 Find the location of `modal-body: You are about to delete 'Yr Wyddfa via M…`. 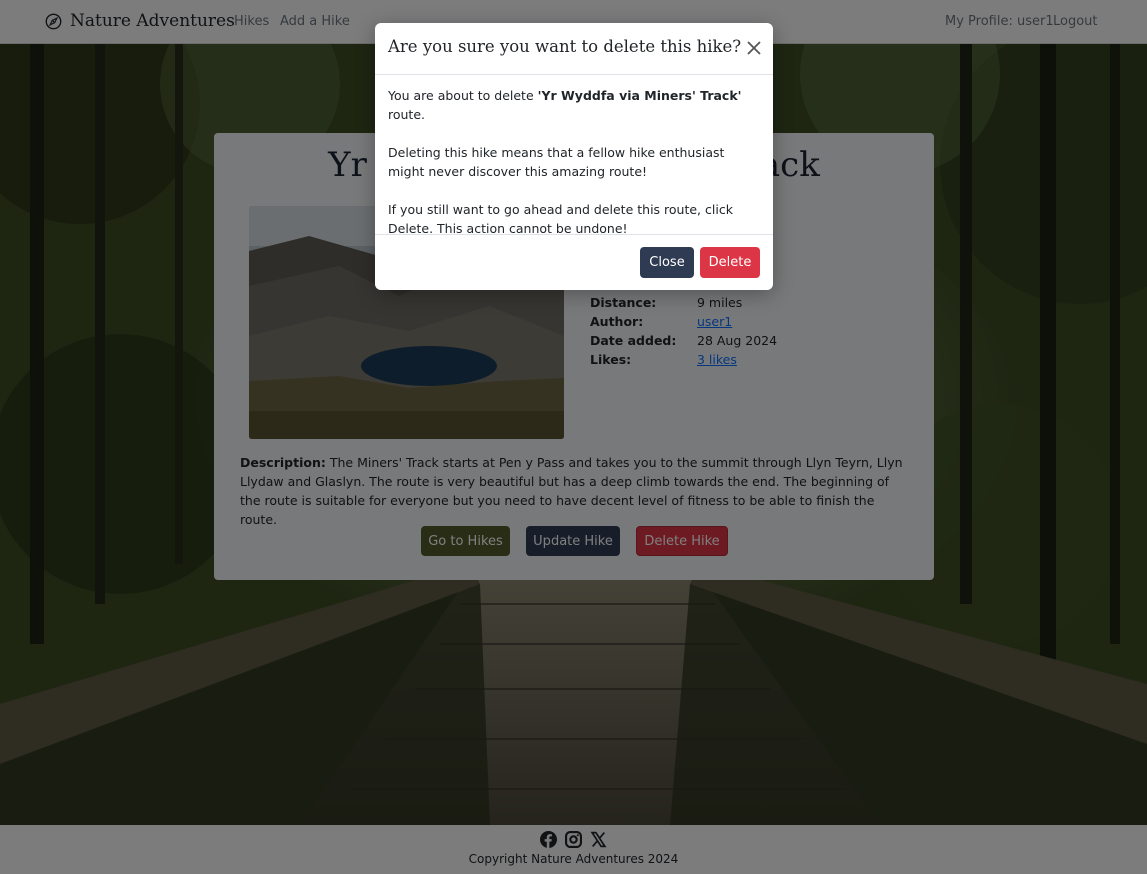

modal-body: You are about to delete 'Yr Wyddfa via M… is located at coordinates (575, 171).